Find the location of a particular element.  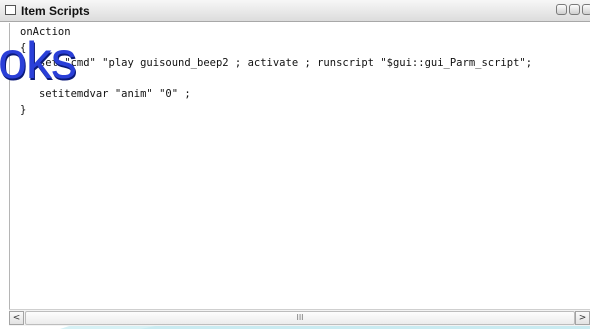

title-bar: Item Scripts is located at coordinates (295, 11).